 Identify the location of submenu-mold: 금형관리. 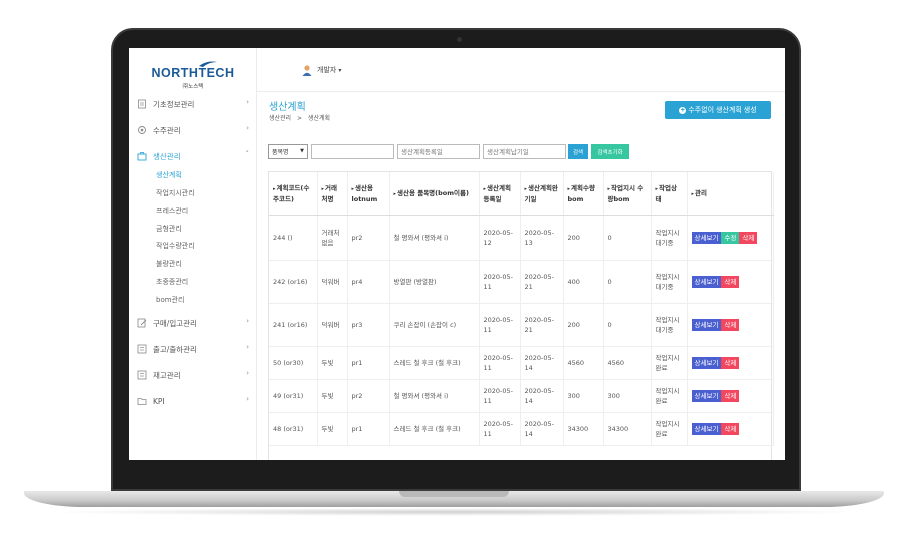
(169, 229).